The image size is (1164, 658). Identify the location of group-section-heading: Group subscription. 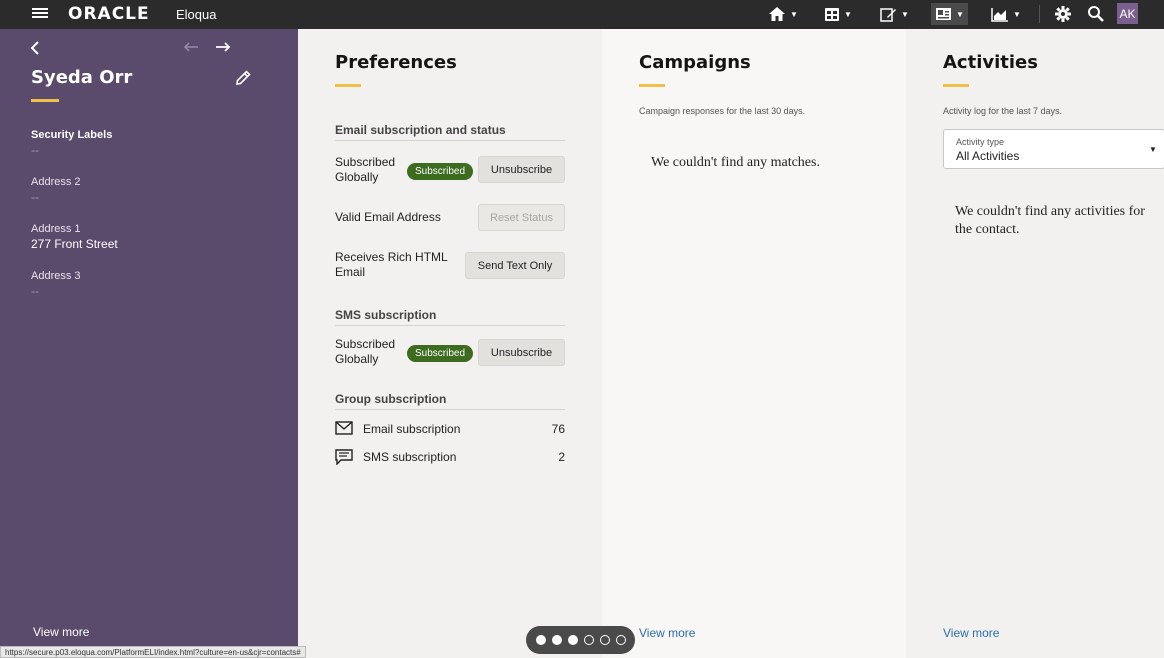
(450, 401).